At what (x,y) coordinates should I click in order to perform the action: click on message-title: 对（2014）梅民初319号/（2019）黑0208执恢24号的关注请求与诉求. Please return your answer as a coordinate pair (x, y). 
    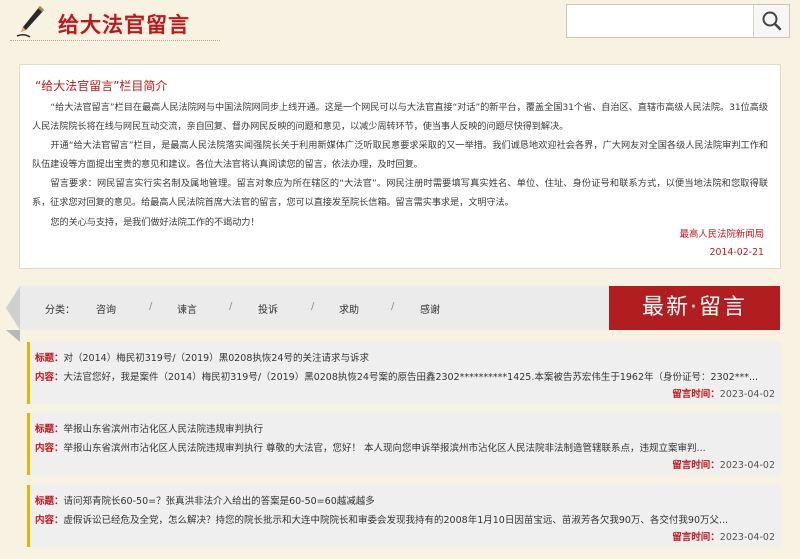
    Looking at the image, I should click on (216, 358).